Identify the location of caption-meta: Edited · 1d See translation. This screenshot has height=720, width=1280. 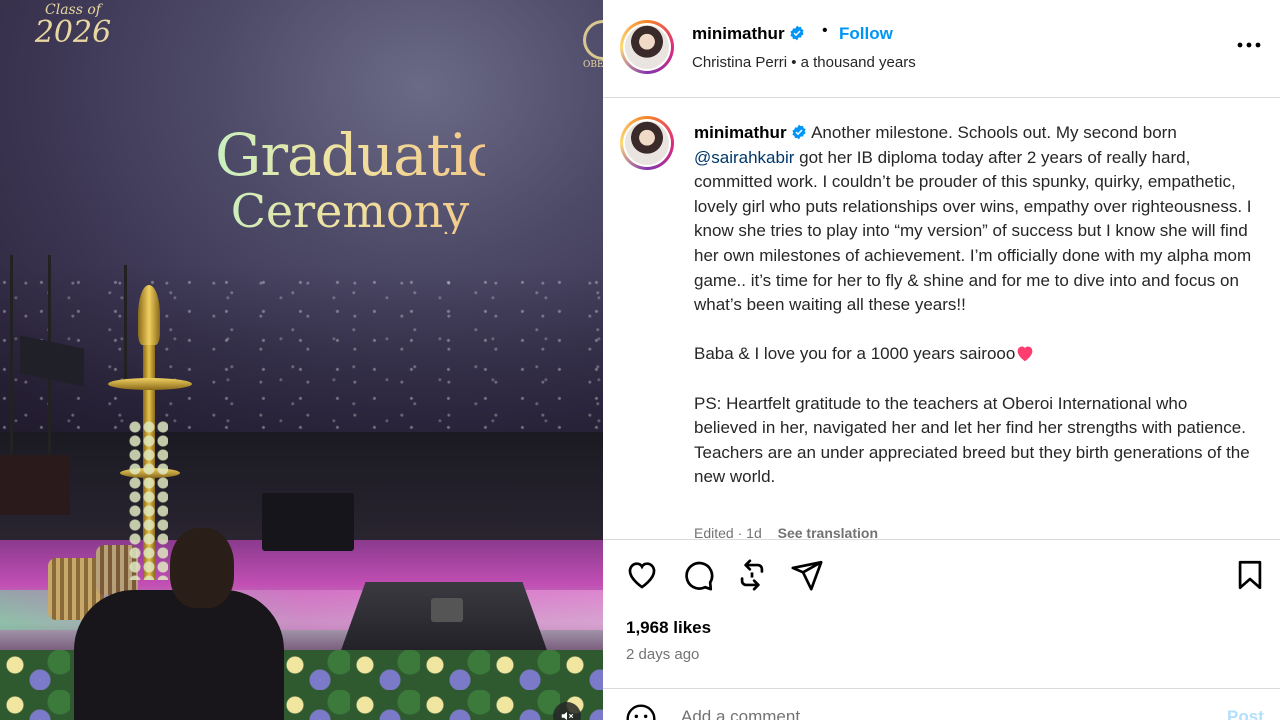
(786, 532).